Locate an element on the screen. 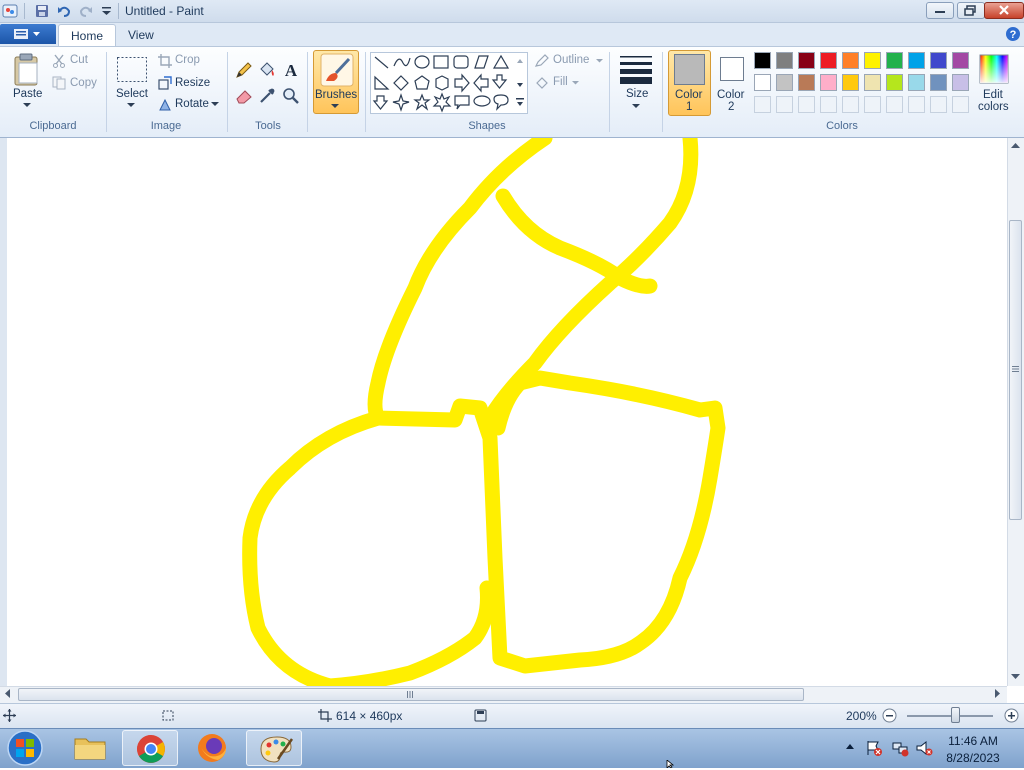 The height and width of the screenshot is (770, 1024). taskbar-paint is located at coordinates (274, 748).